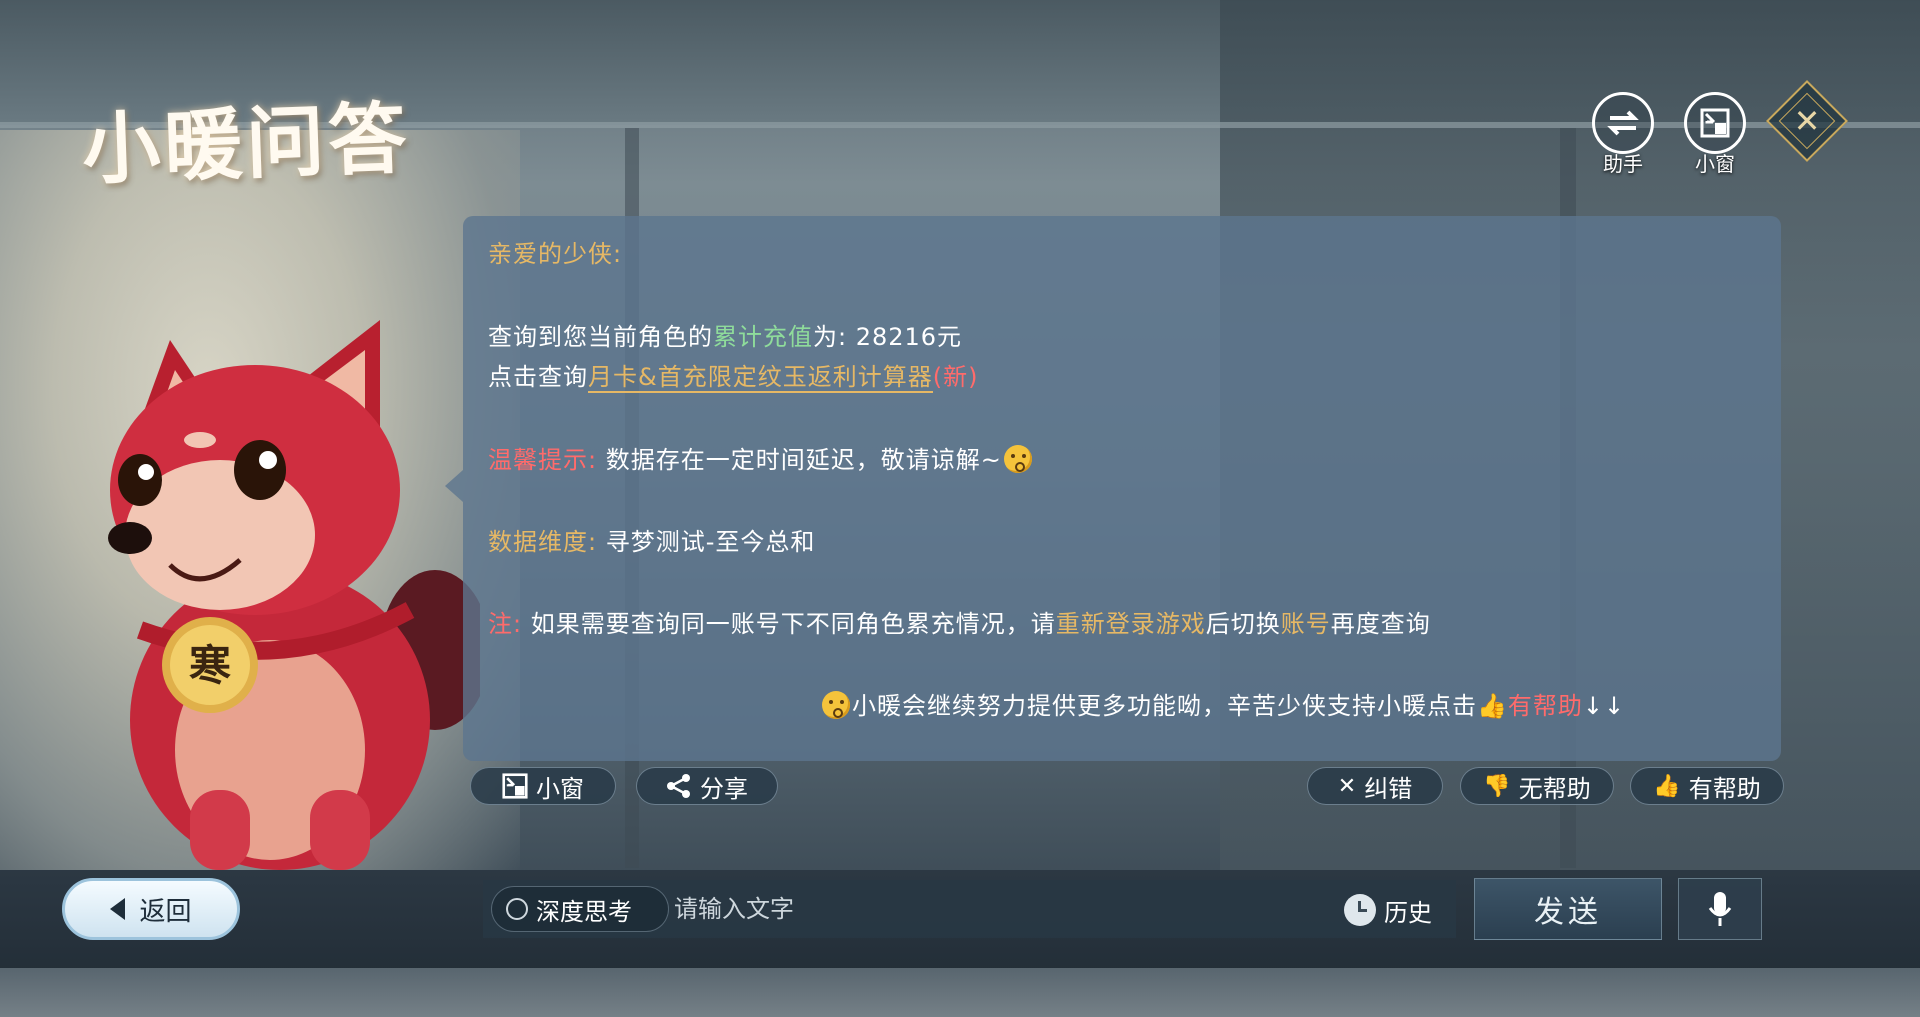  Describe the element at coordinates (678, 786) in the screenshot. I see `share-icon` at that location.